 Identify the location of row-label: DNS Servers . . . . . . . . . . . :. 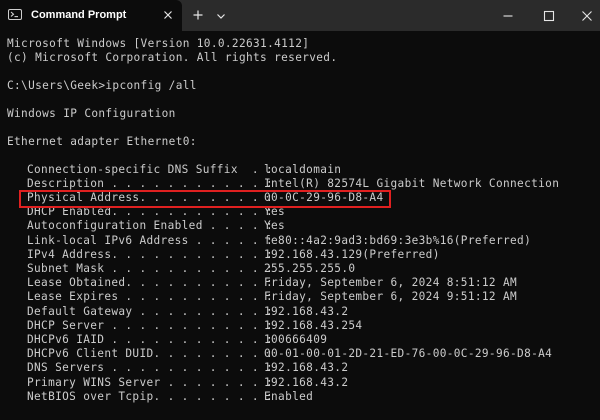
(150, 368).